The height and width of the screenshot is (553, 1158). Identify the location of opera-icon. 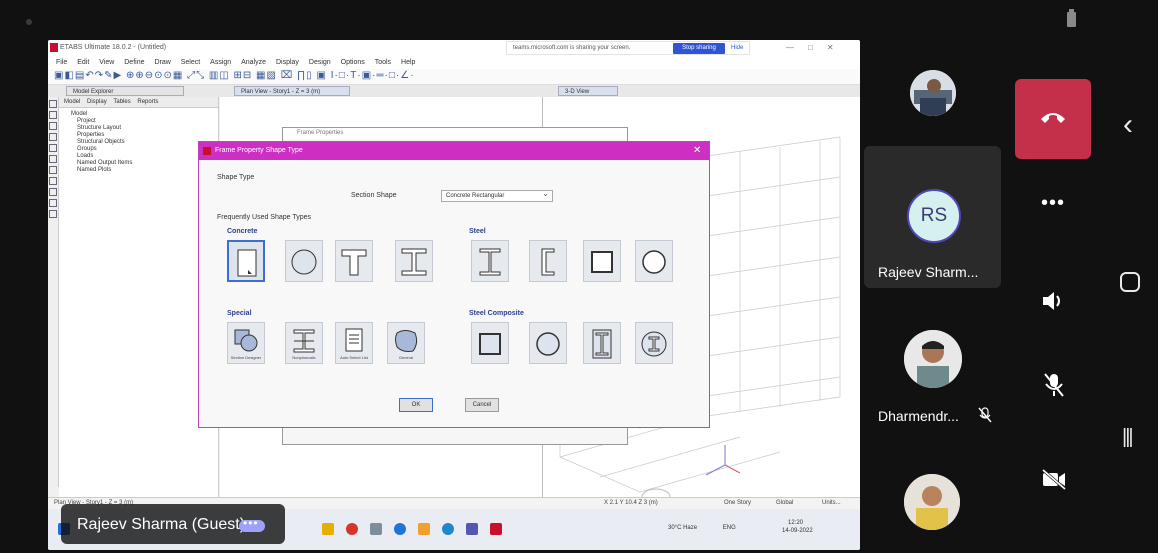
(352, 529).